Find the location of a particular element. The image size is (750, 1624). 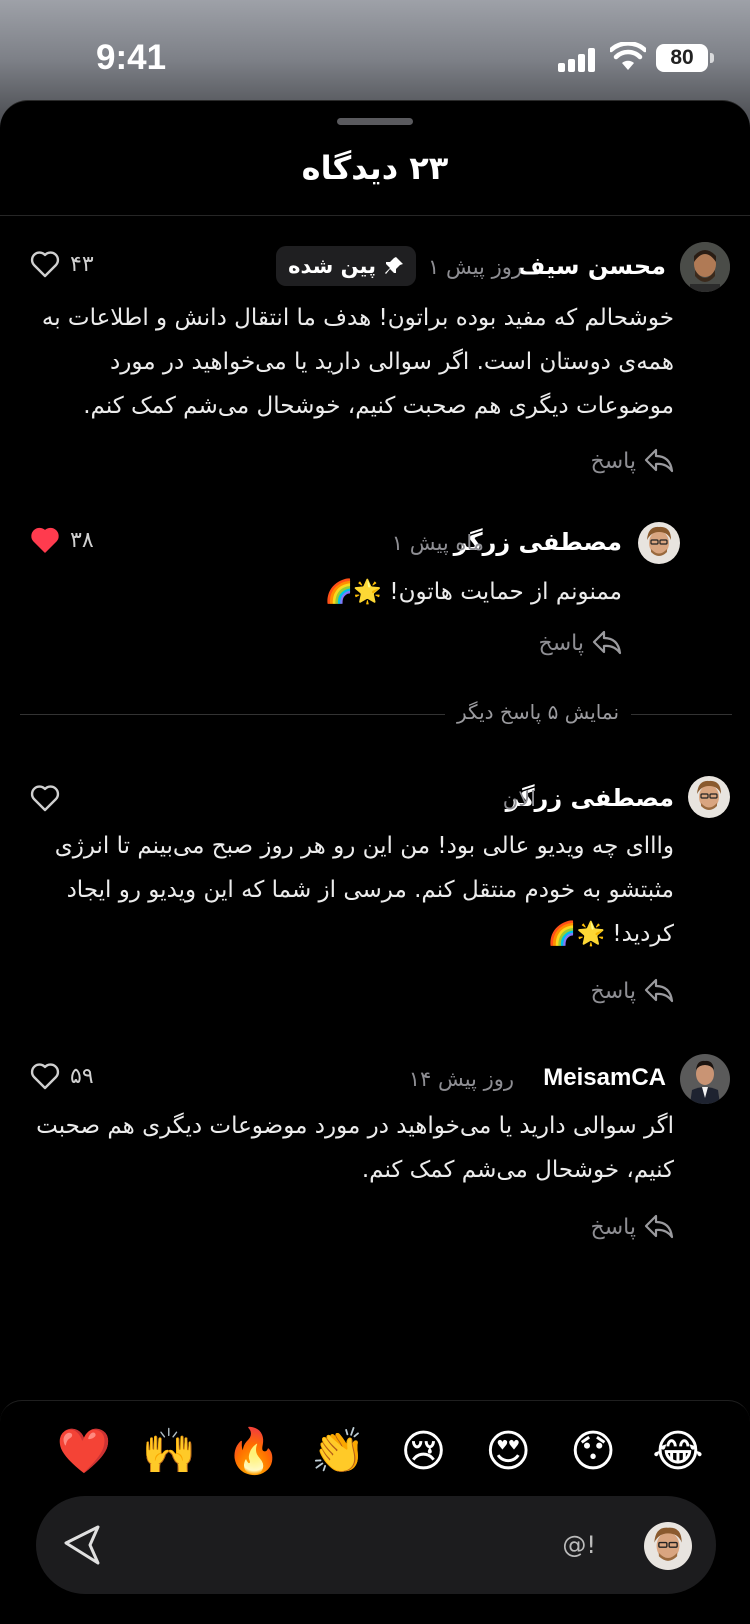

like-button is located at coordinates (50, 798).